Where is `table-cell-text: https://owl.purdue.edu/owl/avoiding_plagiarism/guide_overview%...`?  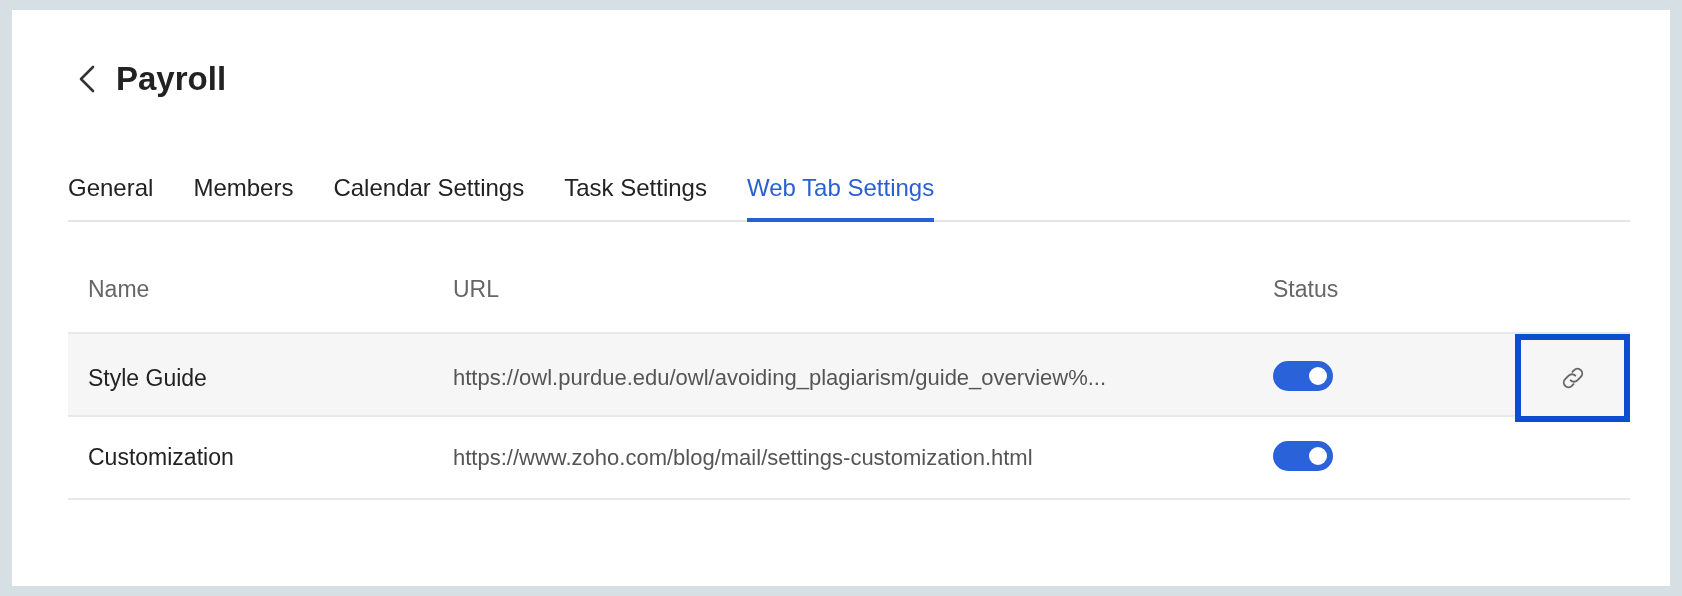
table-cell-text: https://owl.purdue.edu/owl/avoiding_plagiarism/guide_overview%... is located at coordinates (780, 378).